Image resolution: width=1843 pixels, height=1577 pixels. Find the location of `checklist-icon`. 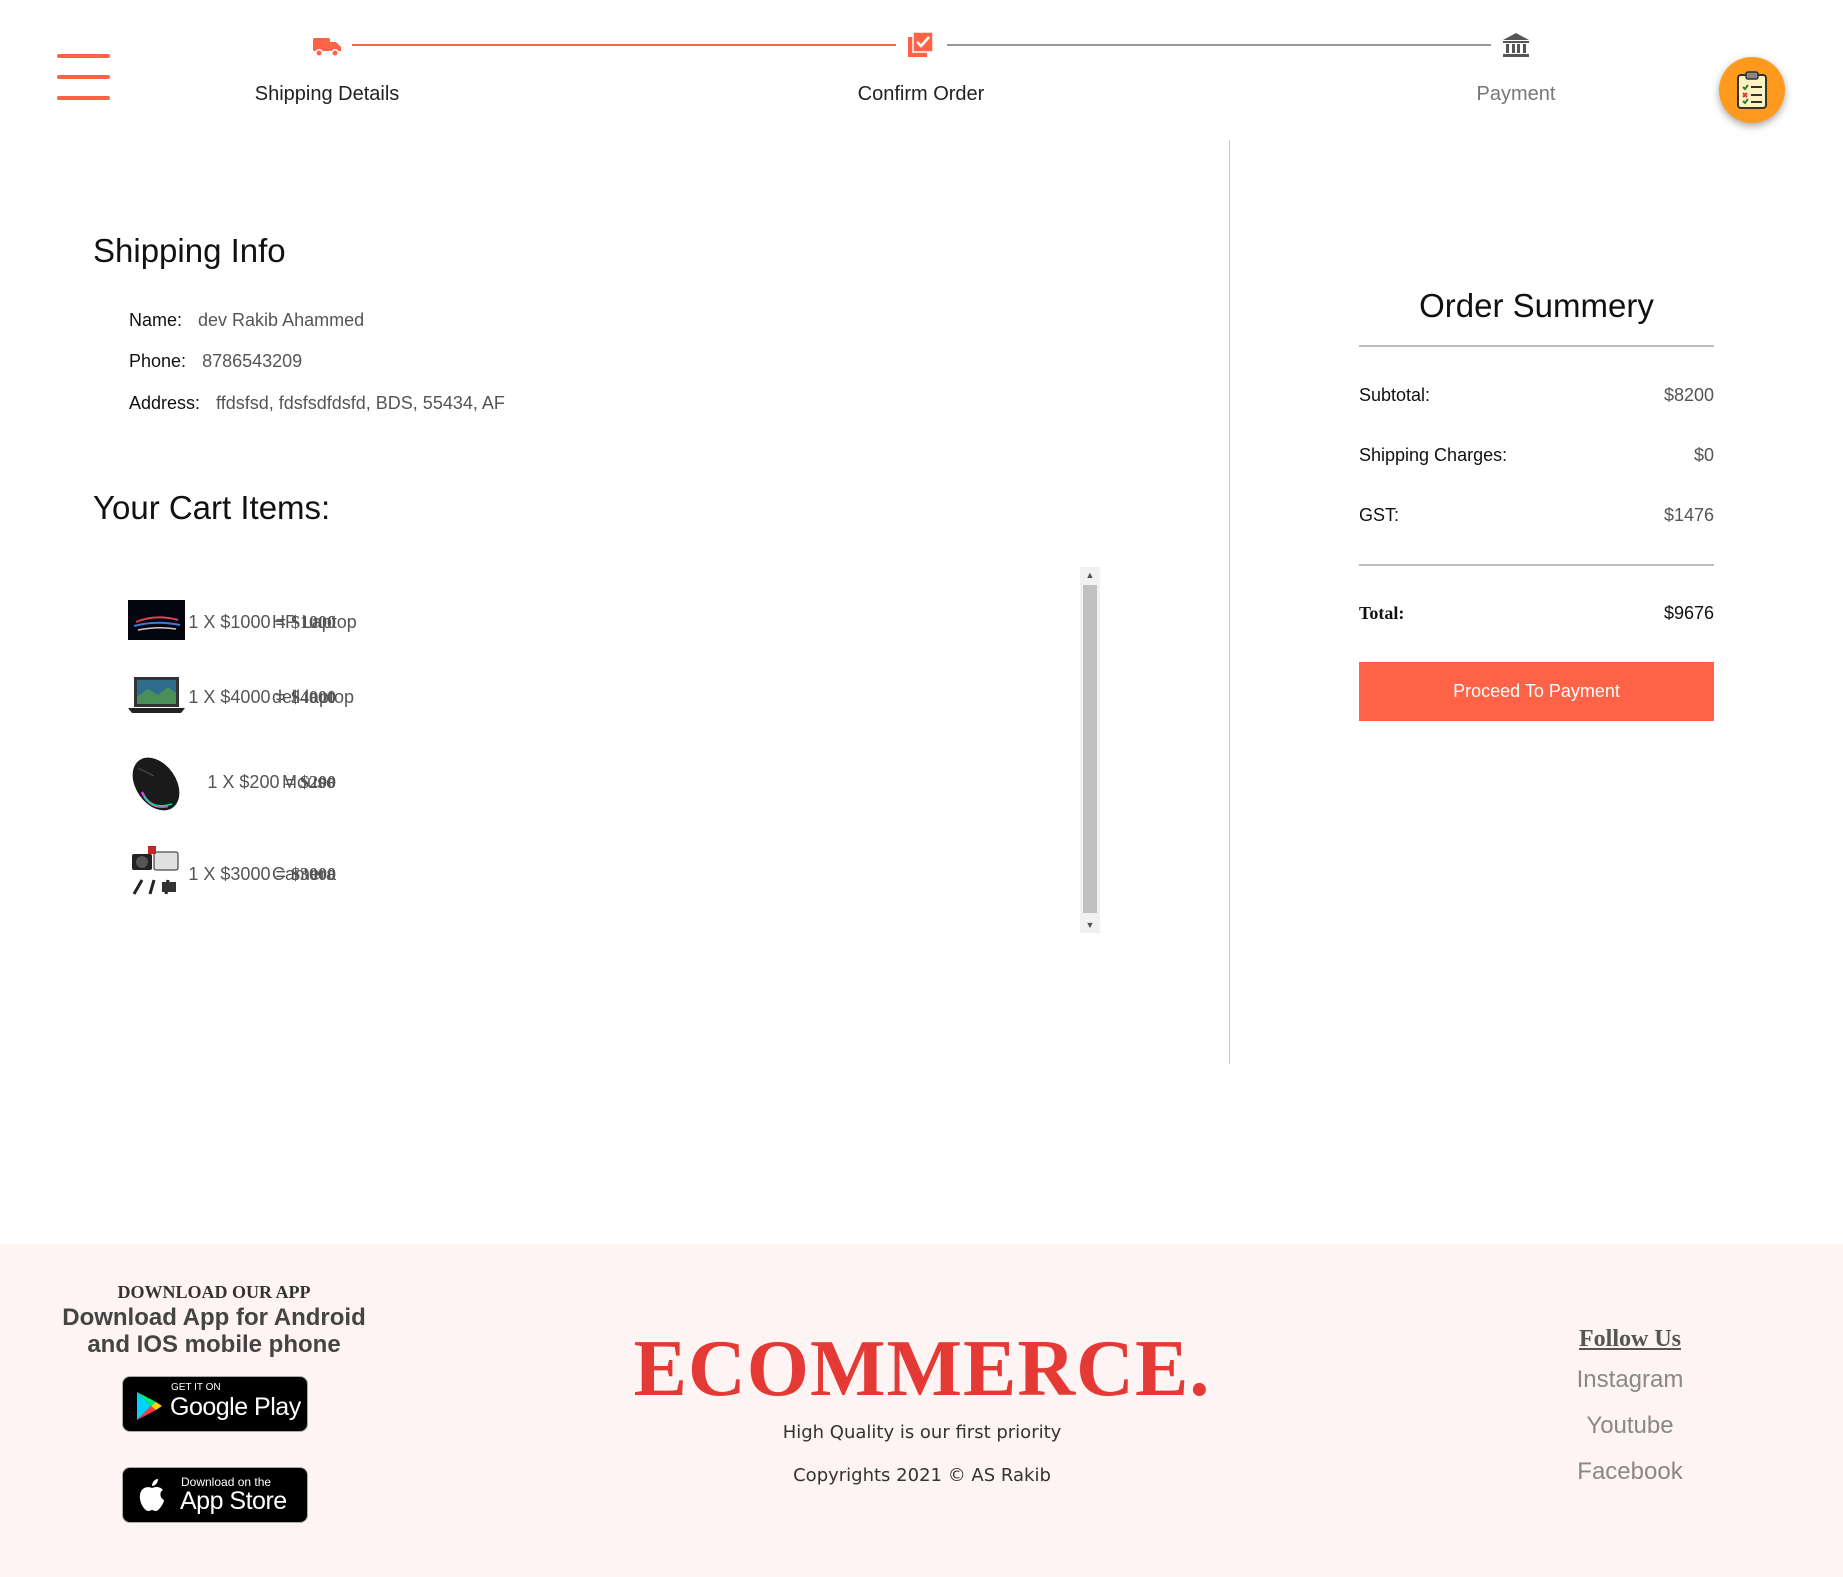

checklist-icon is located at coordinates (921, 44).